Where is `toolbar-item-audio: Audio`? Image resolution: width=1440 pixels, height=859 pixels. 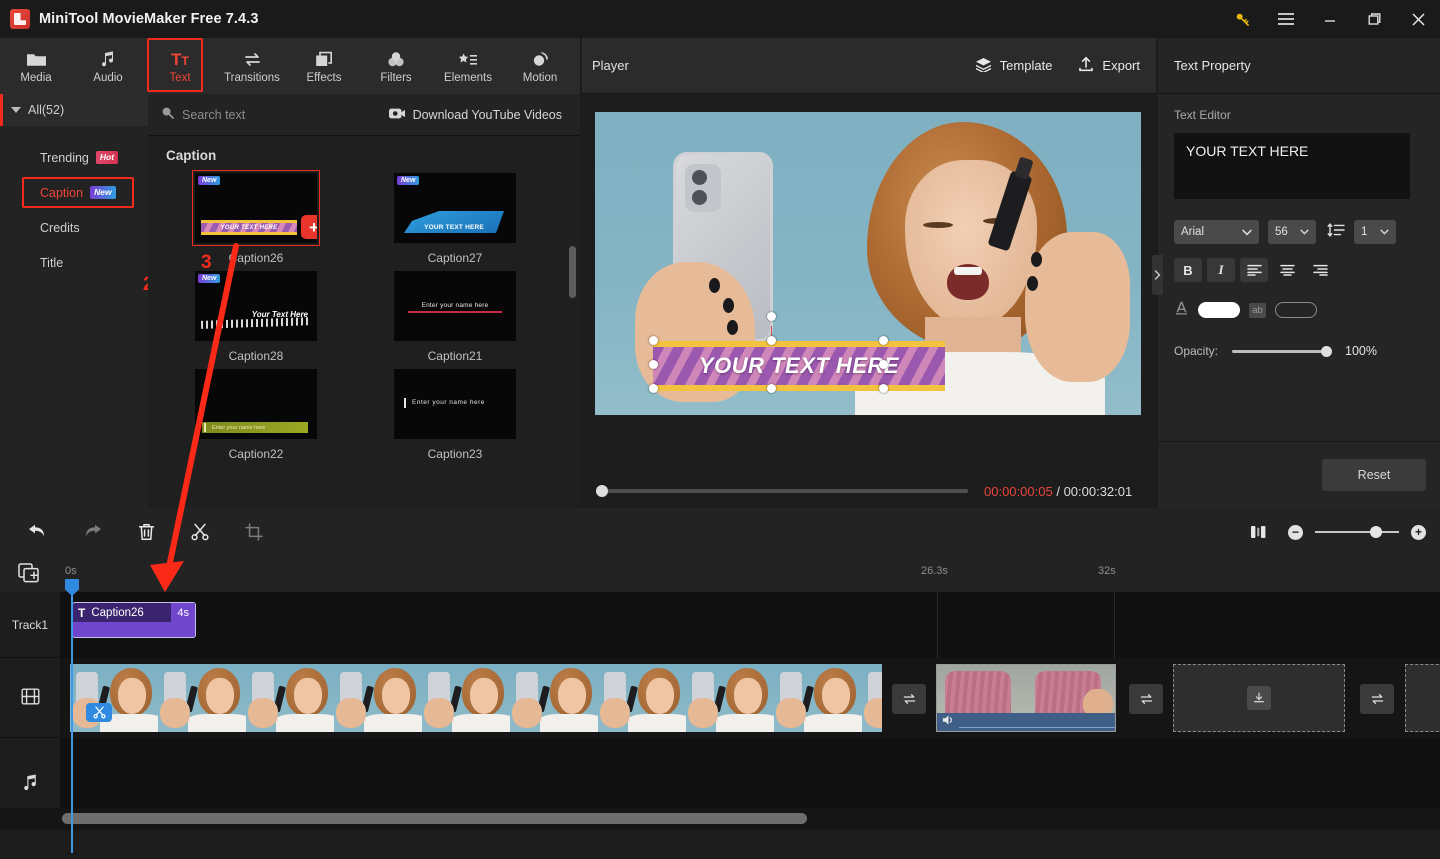 toolbar-item-audio: Audio is located at coordinates (108, 66).